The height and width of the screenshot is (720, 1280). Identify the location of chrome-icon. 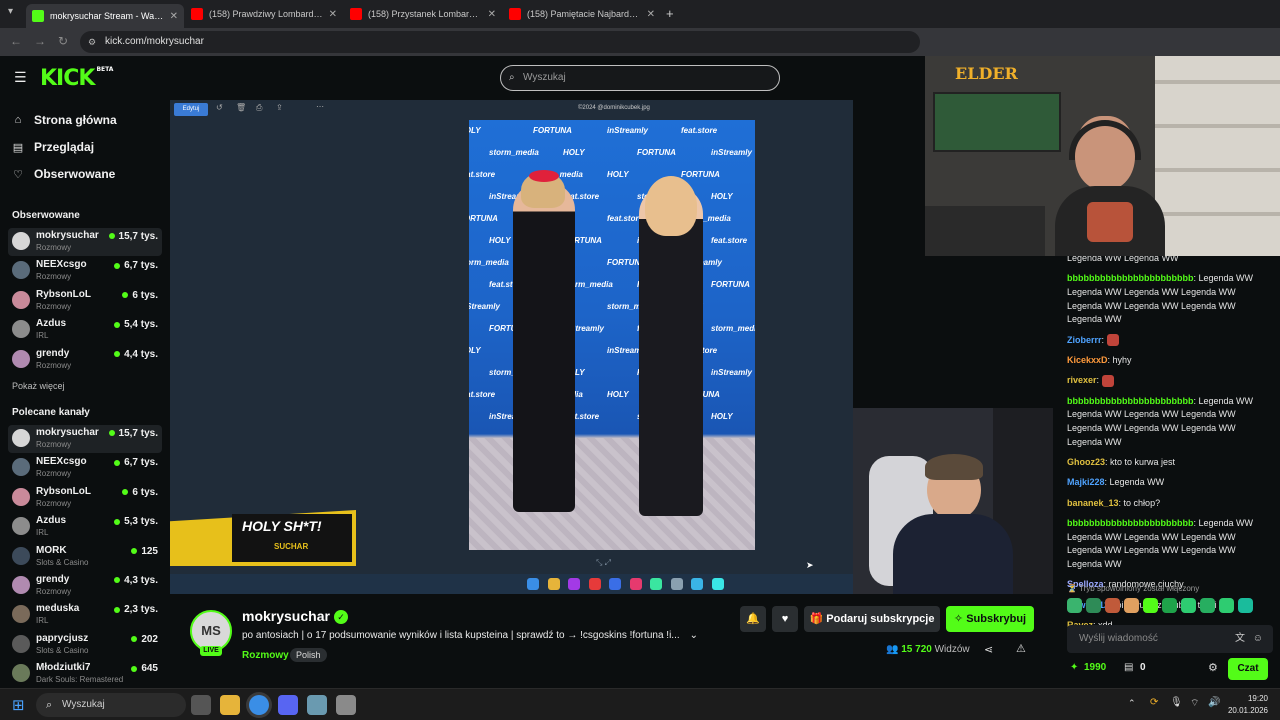
(259, 705).